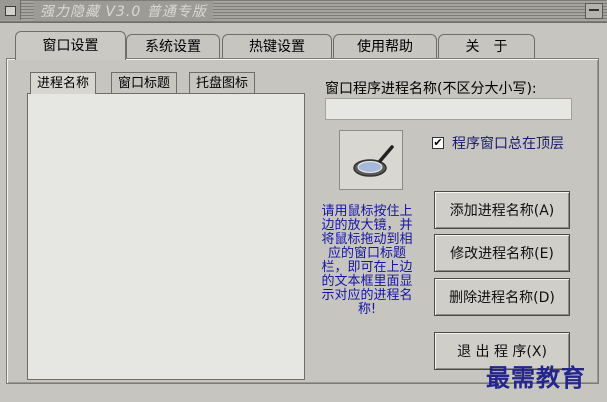 This screenshot has width=607, height=402. Describe the element at coordinates (10, 10) in the screenshot. I see `system-menu-icon` at that location.